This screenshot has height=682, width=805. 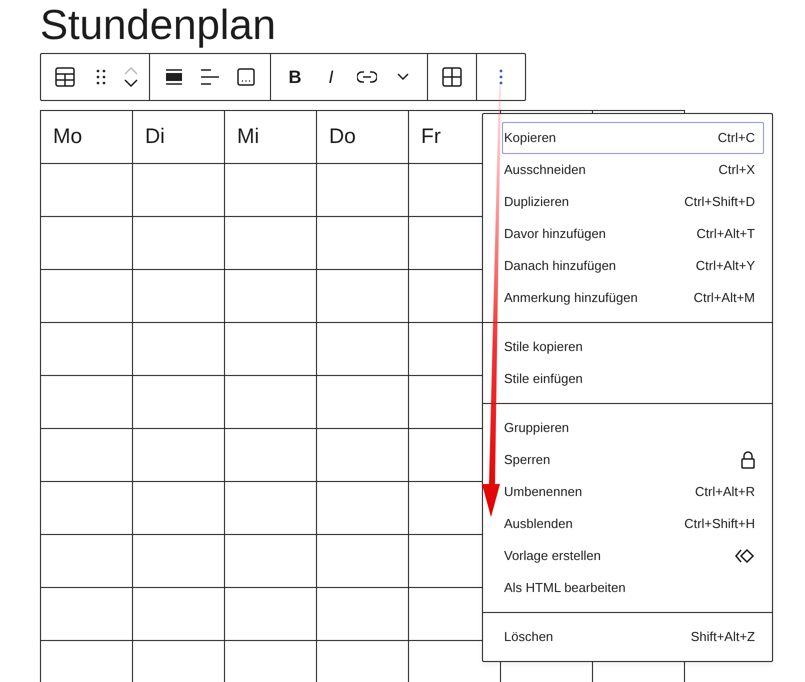 What do you see at coordinates (270, 137) in the screenshot?
I see `column-header: Mi` at bounding box center [270, 137].